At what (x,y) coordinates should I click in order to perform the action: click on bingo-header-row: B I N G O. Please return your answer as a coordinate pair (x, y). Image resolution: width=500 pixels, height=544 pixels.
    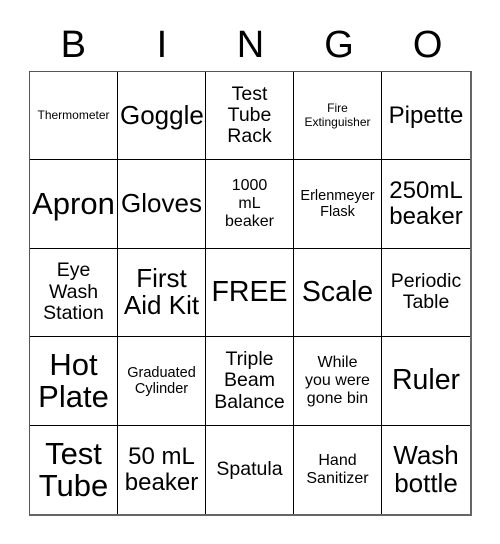
    Looking at the image, I should click on (250, 45).